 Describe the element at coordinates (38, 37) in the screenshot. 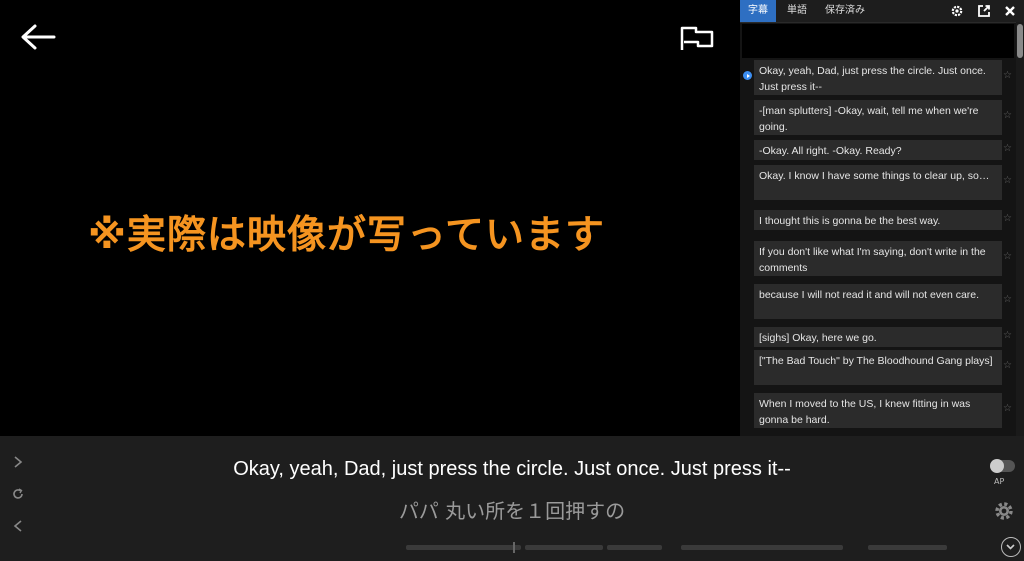

I see `back-arrow-icon` at that location.